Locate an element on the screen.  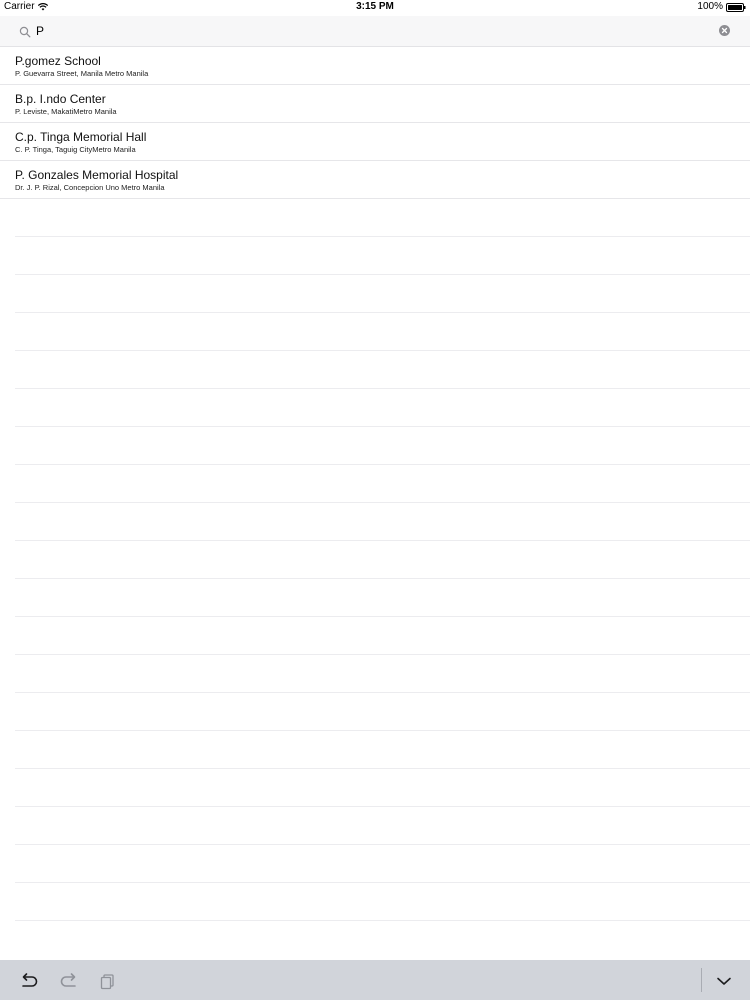
battery-icon is located at coordinates (736, 7).